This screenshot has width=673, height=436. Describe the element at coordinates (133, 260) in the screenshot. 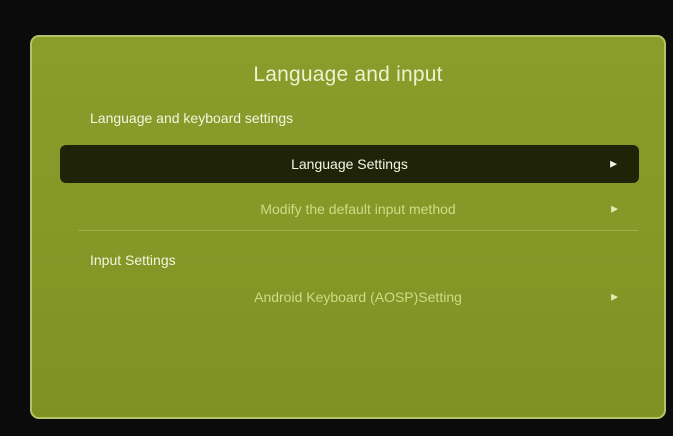

I see `section-label-input-settings: Input Settings` at that location.